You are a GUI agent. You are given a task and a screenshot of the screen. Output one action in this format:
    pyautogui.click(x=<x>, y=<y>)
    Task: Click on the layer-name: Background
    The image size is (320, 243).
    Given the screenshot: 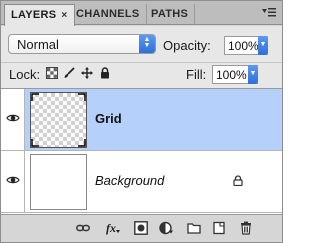 What is the action you would take?
    pyautogui.click(x=129, y=180)
    